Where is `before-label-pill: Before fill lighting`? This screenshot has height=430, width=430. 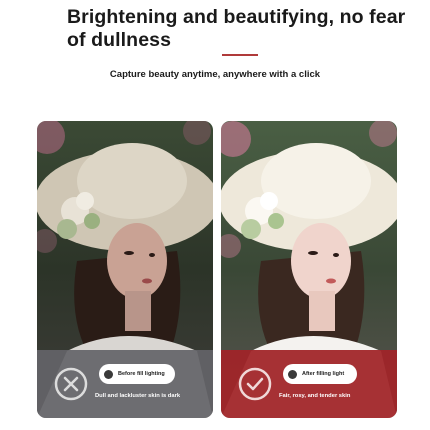
before-label-pill: Before fill lighting is located at coordinates (137, 374).